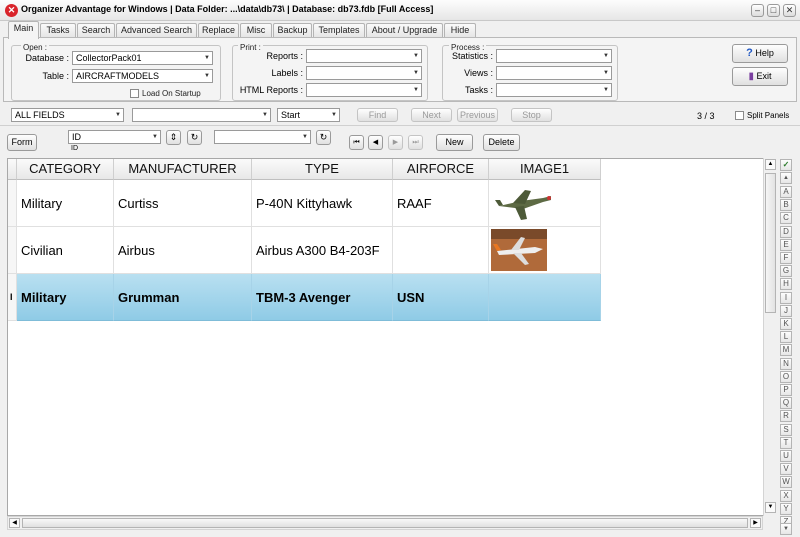 The width and height of the screenshot is (800, 537). Describe the element at coordinates (786, 165) in the screenshot. I see `alpha-all-check-icon: ✓` at that location.